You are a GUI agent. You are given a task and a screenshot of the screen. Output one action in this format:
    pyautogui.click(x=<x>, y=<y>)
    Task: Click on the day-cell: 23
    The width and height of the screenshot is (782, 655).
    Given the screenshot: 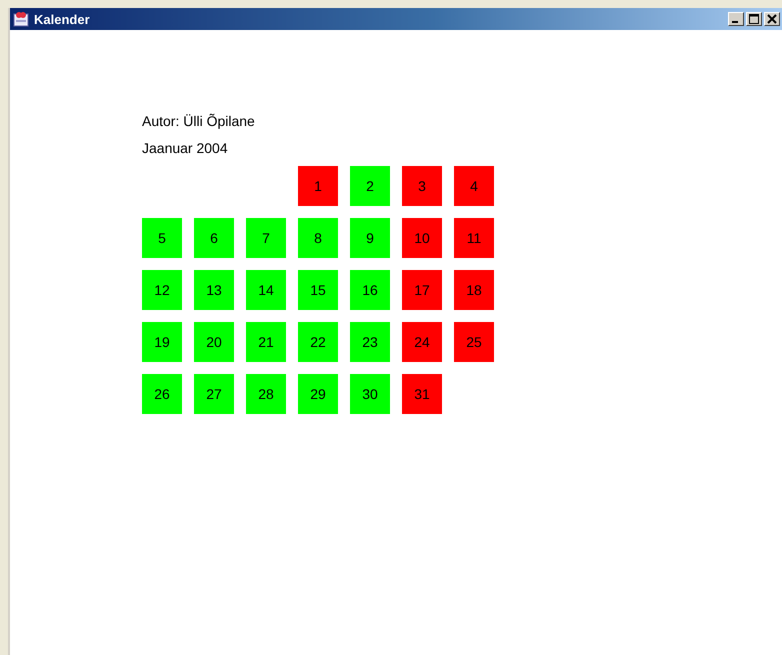 What is the action you would take?
    pyautogui.click(x=370, y=342)
    